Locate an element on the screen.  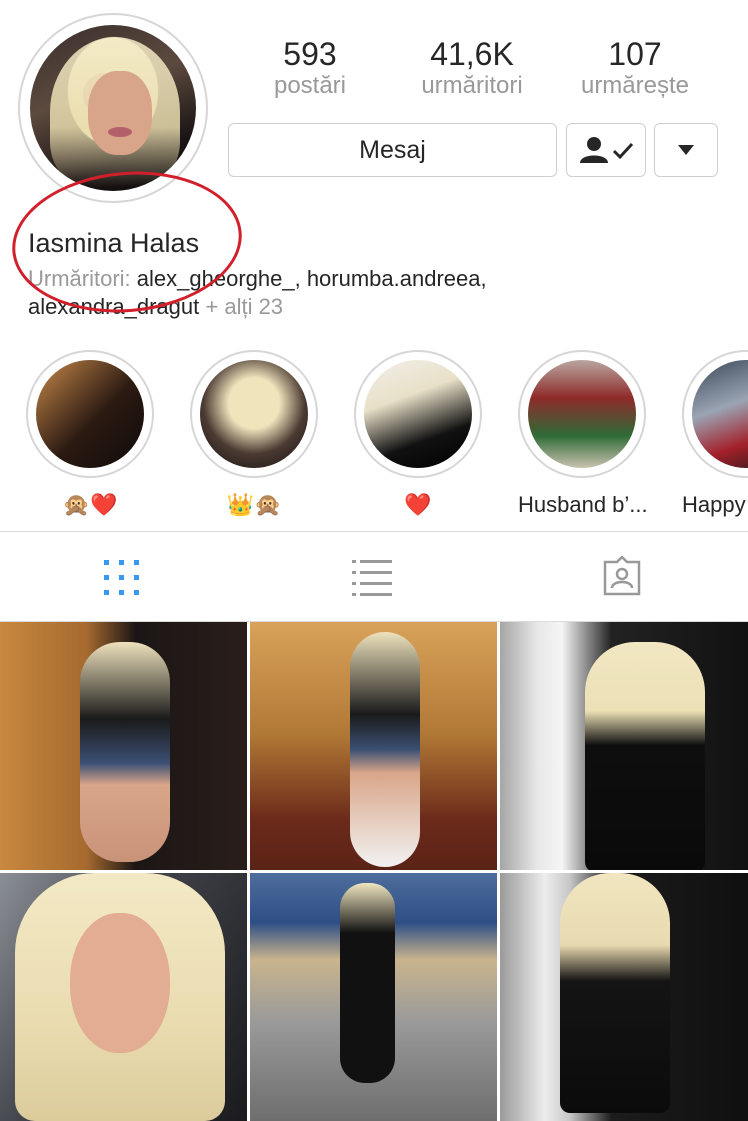
more-options-button is located at coordinates (686, 150).